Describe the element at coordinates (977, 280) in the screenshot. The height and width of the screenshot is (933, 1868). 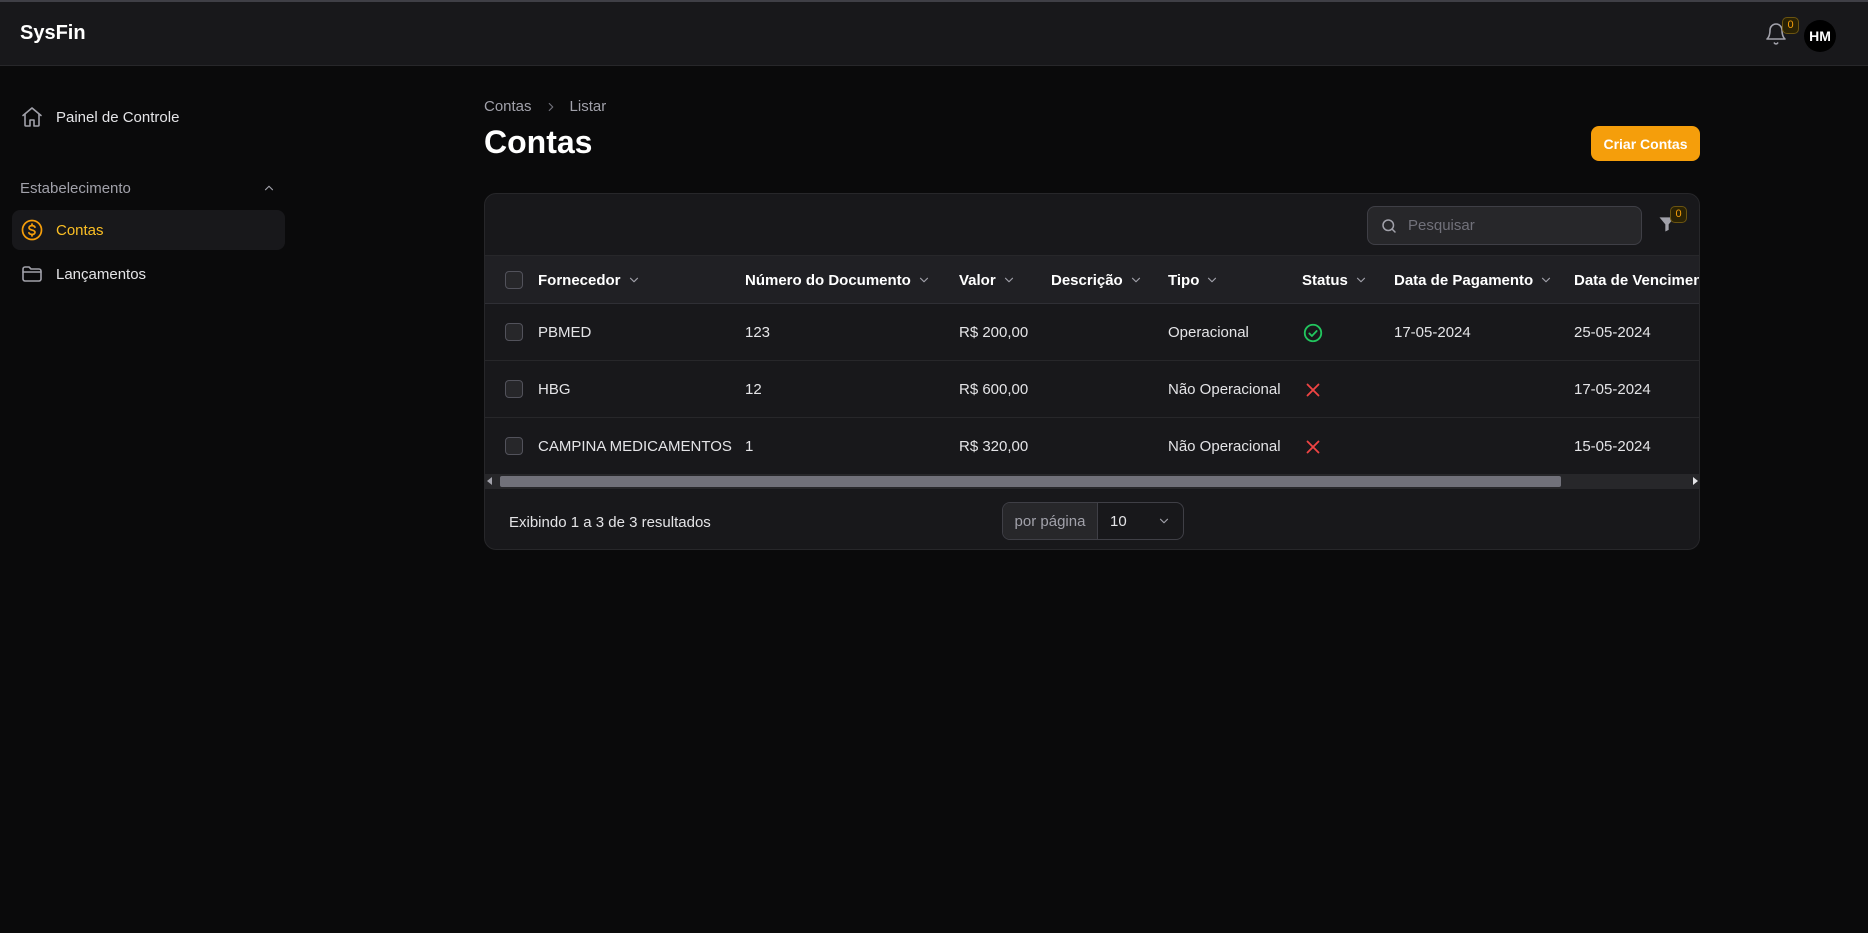
I see `column-header-label: Valor` at that location.